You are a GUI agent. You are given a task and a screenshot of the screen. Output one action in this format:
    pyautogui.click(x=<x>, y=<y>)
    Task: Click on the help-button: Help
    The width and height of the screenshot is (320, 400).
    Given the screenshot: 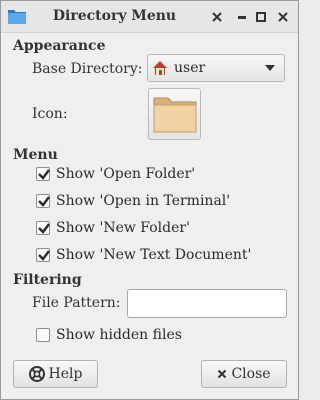 What is the action you would take?
    pyautogui.click(x=55, y=374)
    